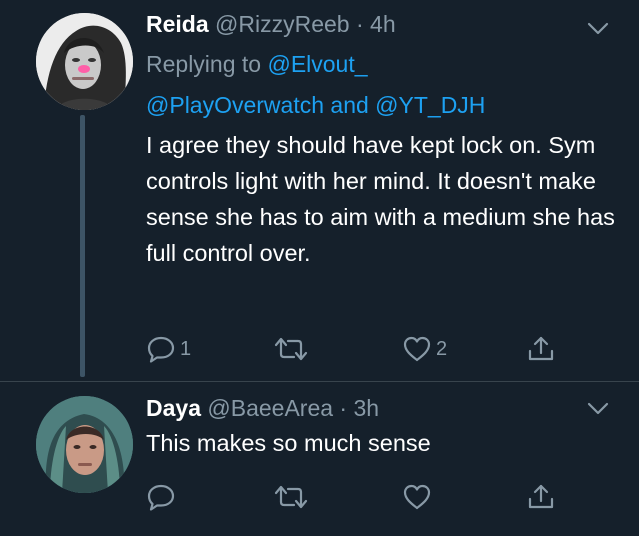  I want to click on replying-to: Replying to @Elvout_, so click(257, 64).